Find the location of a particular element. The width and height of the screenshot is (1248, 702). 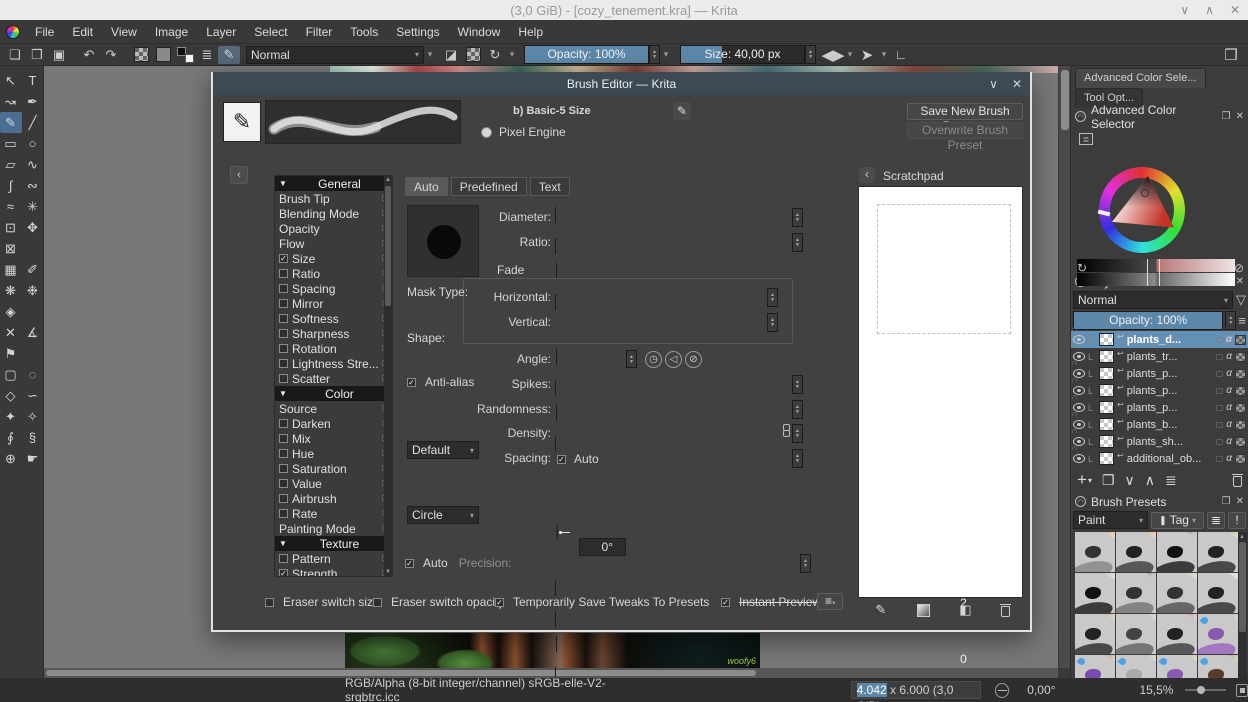

dynamic-brush-tool: ≈ is located at coordinates (11, 206).